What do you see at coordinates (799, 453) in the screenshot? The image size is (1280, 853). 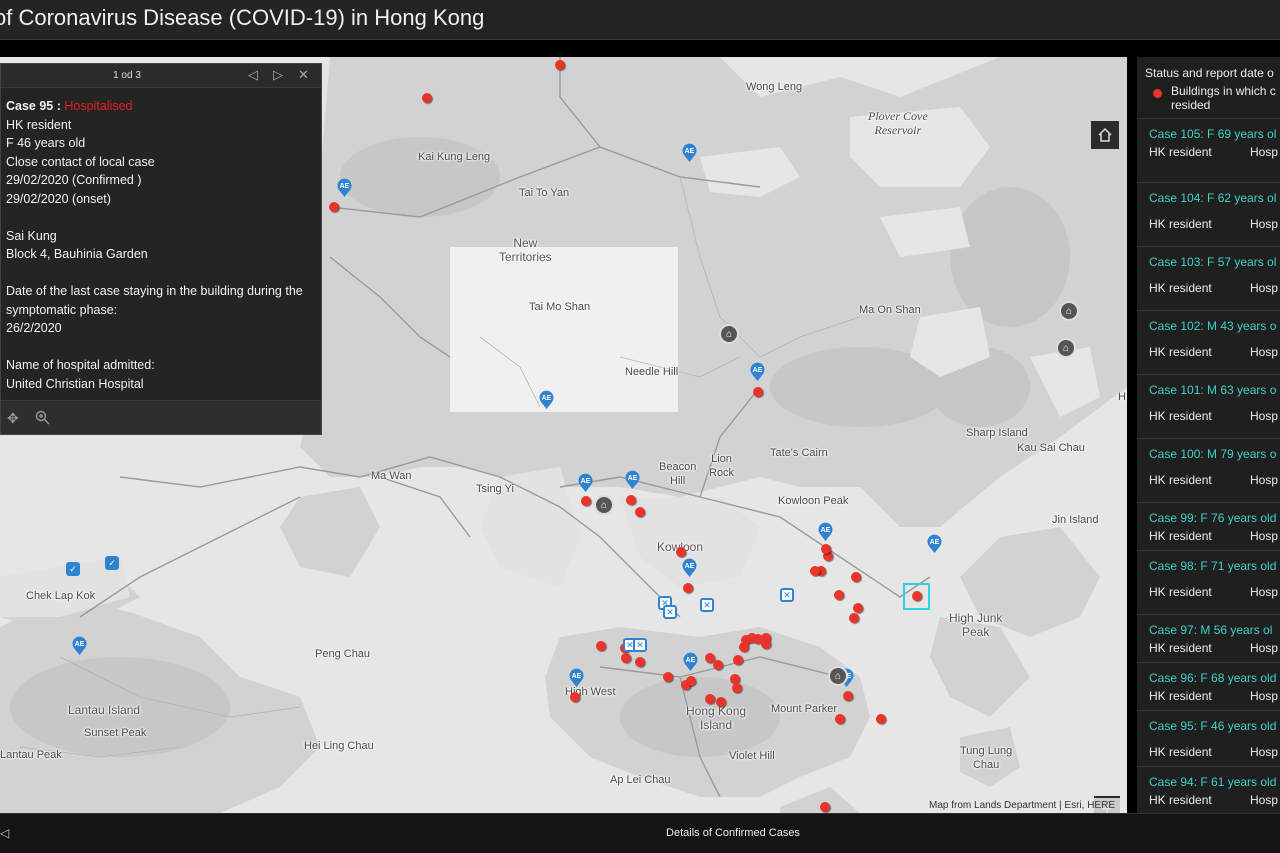 I see `map-label-tates-cairn: Tate's Cairn` at bounding box center [799, 453].